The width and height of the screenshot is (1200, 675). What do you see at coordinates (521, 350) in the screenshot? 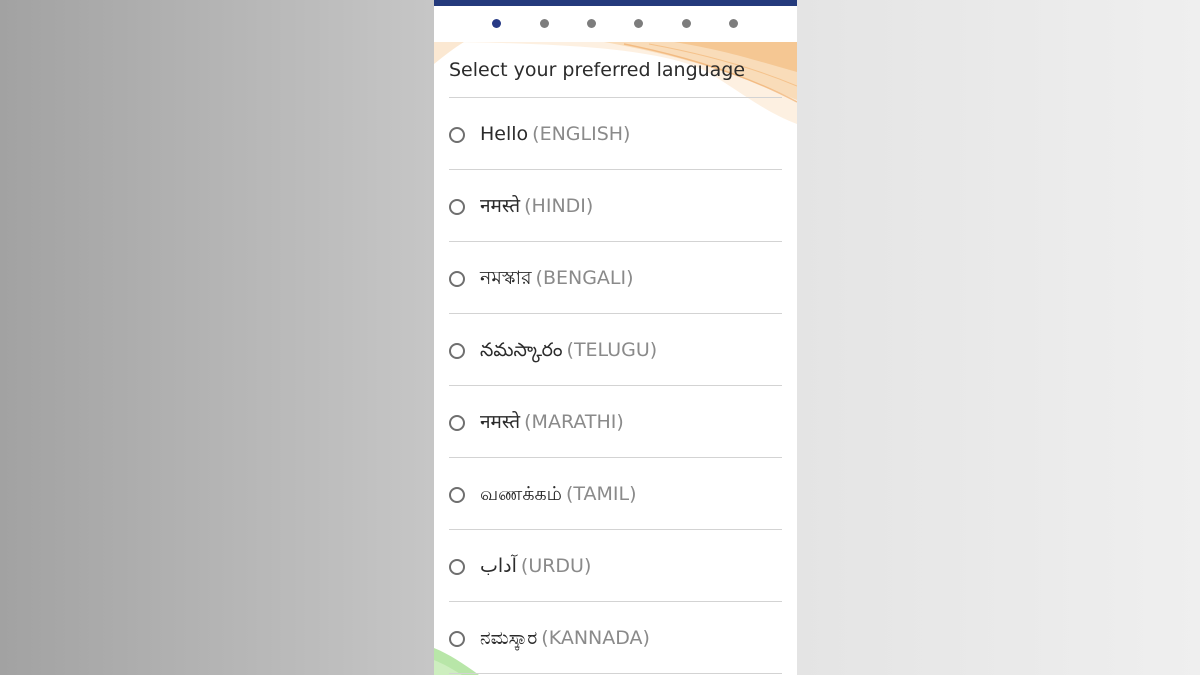
I see `native-greeting: నమస్కారం` at bounding box center [521, 350].